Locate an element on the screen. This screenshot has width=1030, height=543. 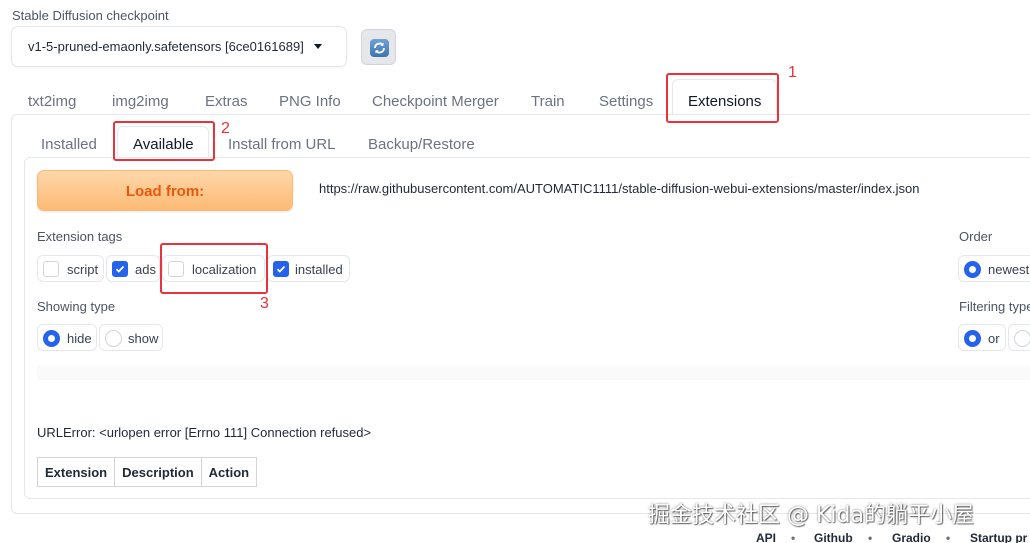
order-newest-radio: newest is located at coordinates (994, 268).